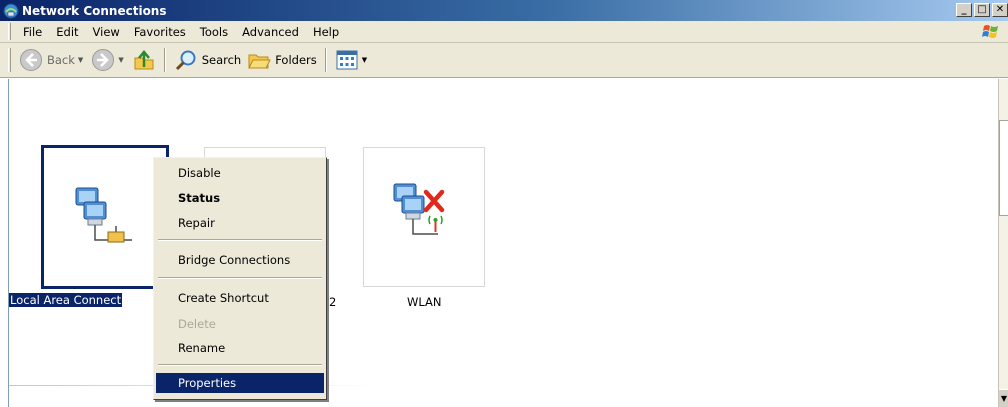 The width and height of the screenshot is (1008, 407). Describe the element at coordinates (31, 60) in the screenshot. I see `back-arrow-icon` at that location.